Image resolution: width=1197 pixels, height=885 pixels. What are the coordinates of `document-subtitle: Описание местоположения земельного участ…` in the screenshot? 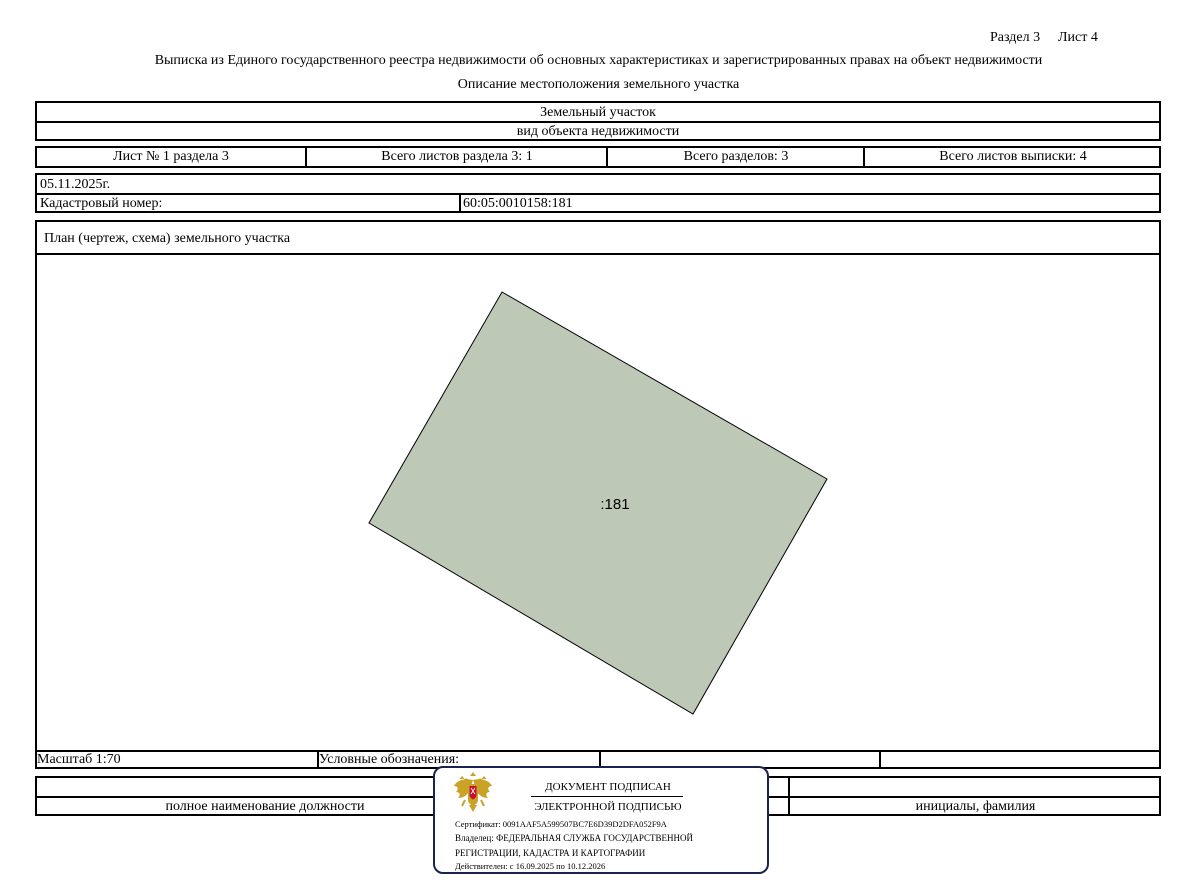 It's located at (598, 84).